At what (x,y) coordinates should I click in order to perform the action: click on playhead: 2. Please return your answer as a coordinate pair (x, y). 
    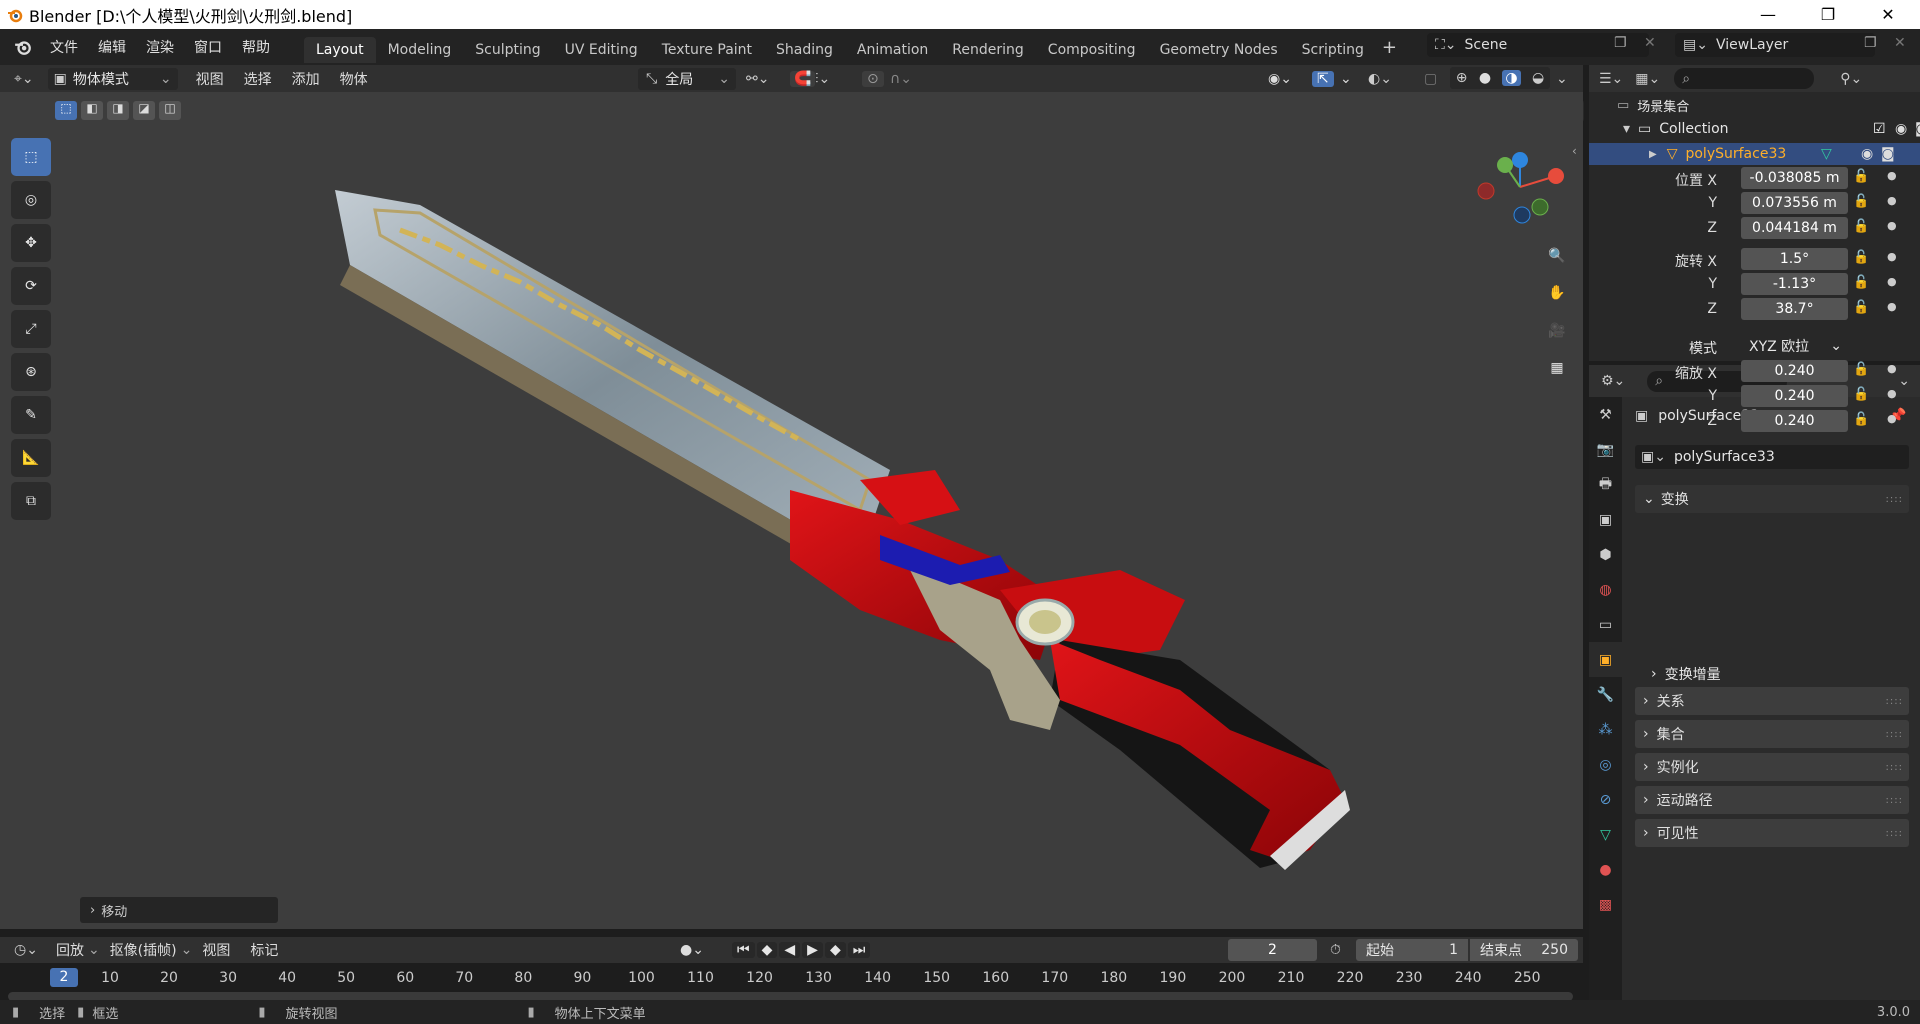
    Looking at the image, I should click on (64, 977).